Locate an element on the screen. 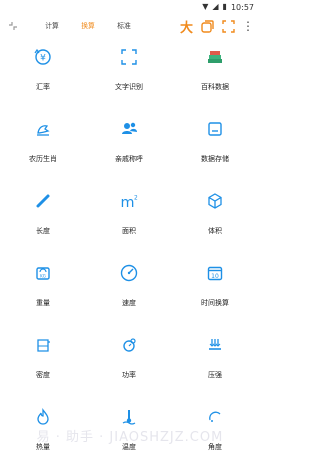 Image resolution: width=320 pixels, height=470 pixels. flame-icon is located at coordinates (43, 417).